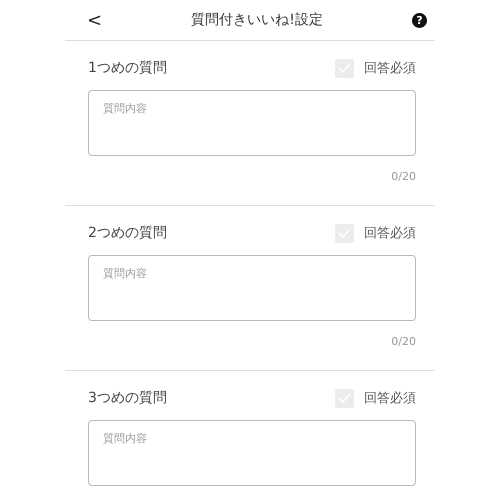  Describe the element at coordinates (127, 398) in the screenshot. I see `question-title: 3つめの質問` at that location.